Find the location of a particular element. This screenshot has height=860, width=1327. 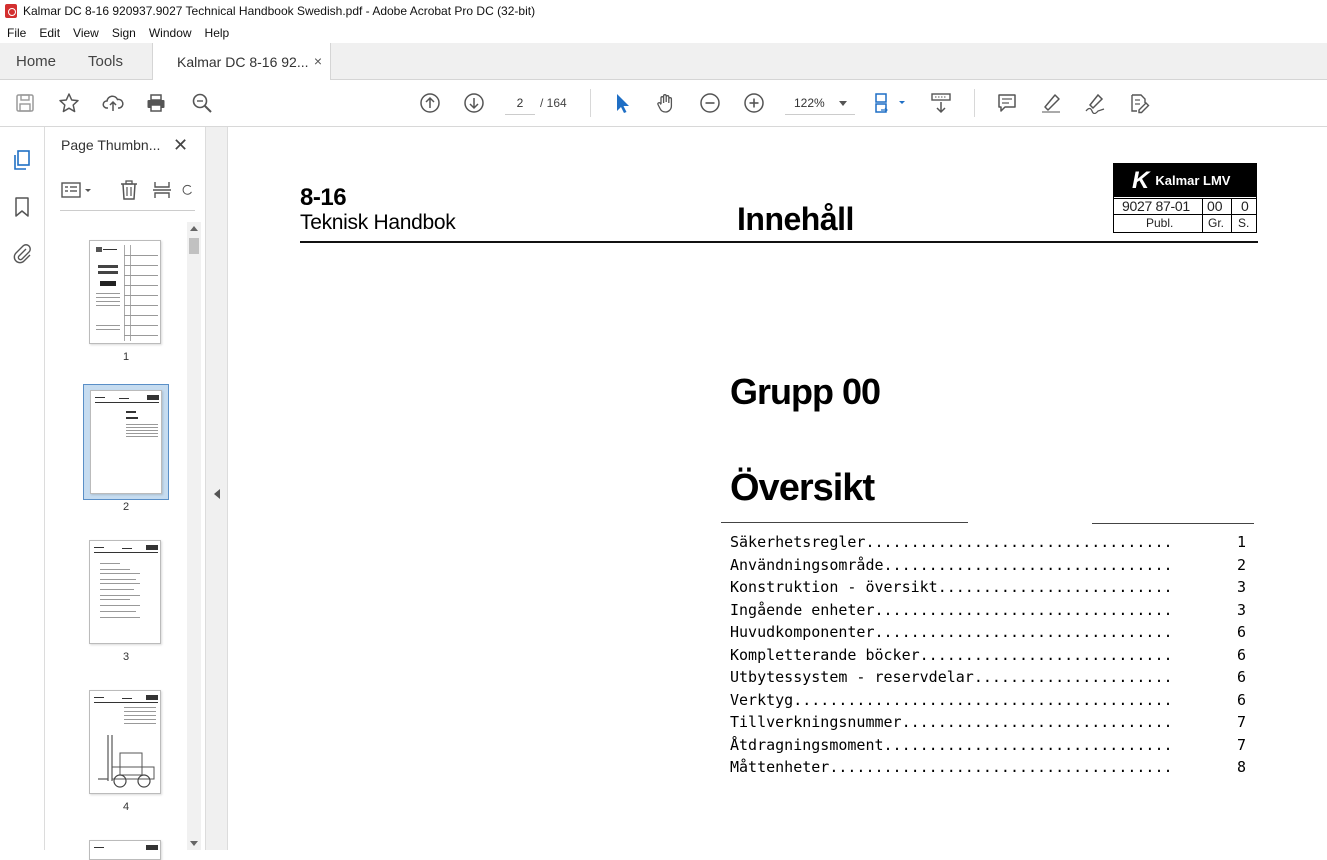

prev-page-icon is located at coordinates (430, 103).